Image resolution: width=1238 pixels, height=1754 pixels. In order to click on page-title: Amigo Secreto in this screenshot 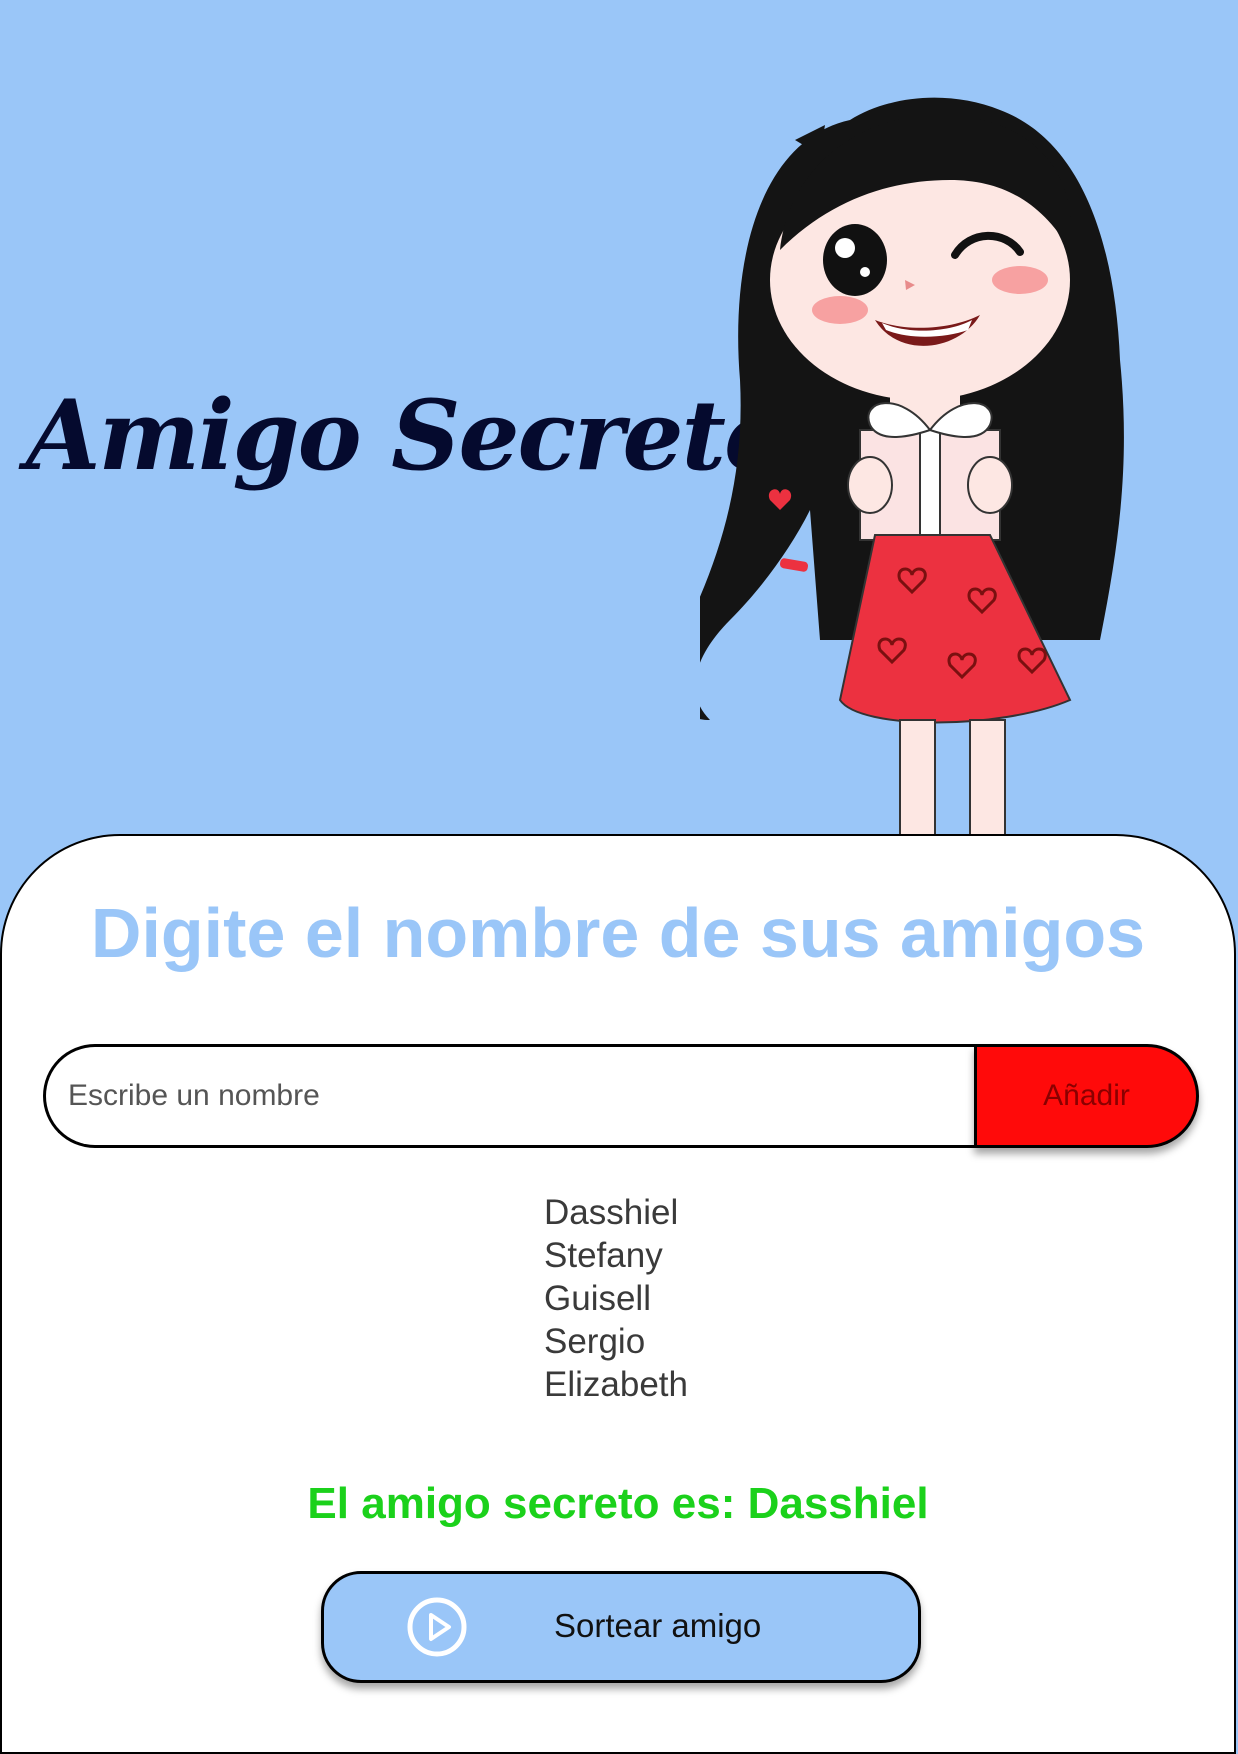, I will do `click(407, 435)`.